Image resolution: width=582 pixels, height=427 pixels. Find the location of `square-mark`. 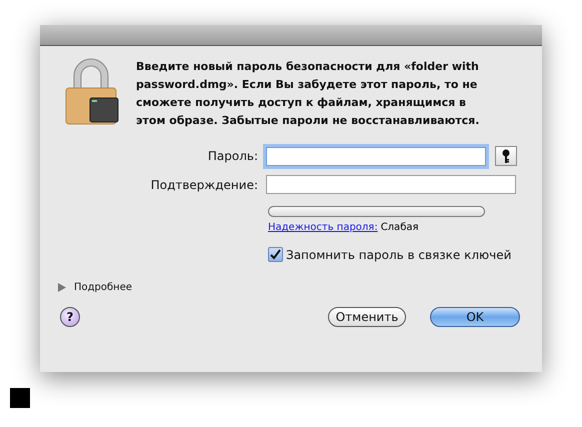

square-mark is located at coordinates (20, 398).